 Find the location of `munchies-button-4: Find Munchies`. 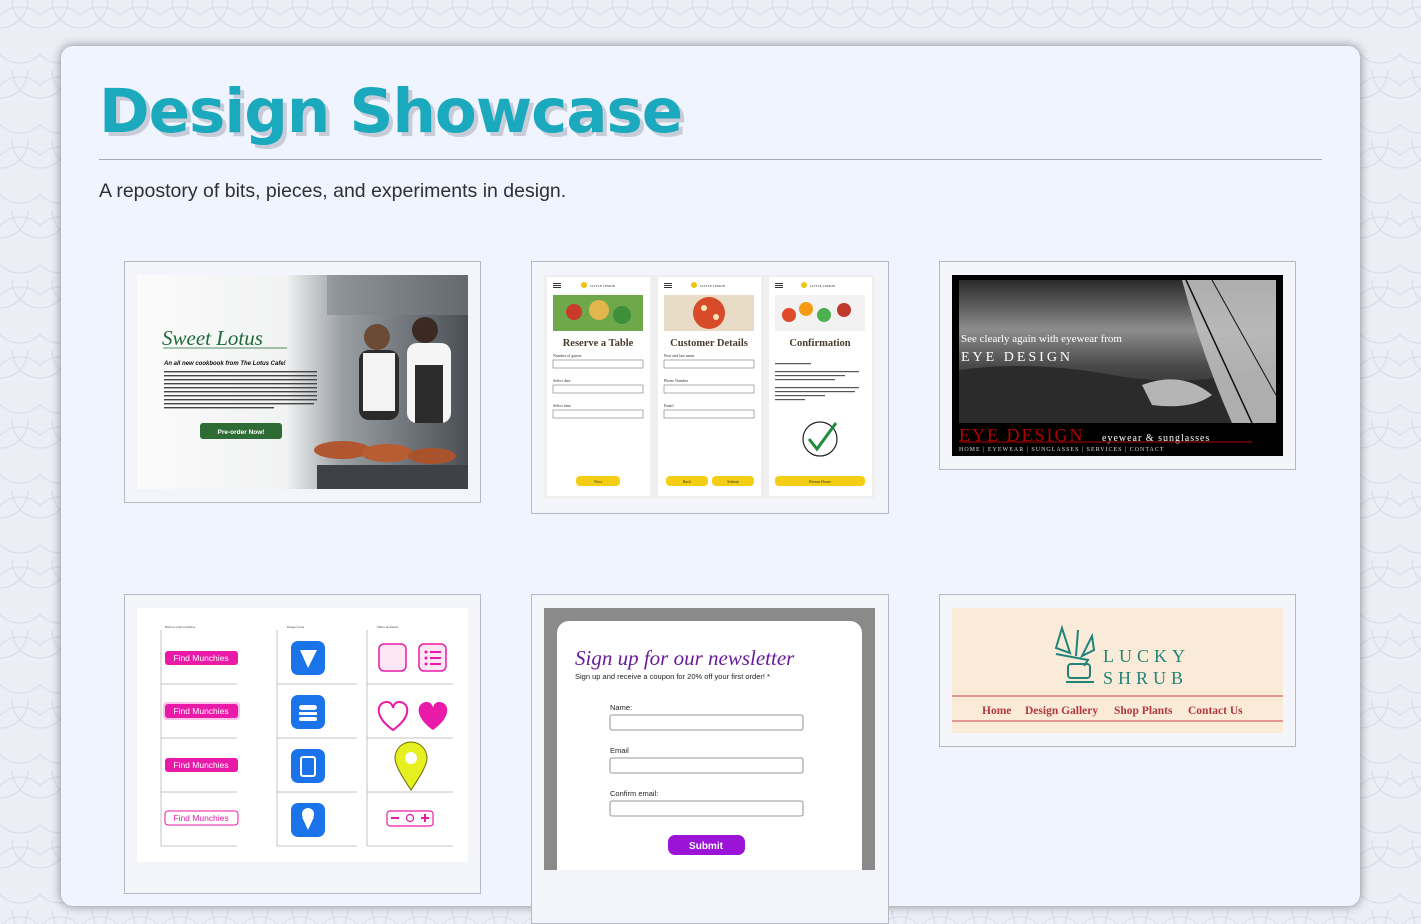

munchies-button-4: Find Munchies is located at coordinates (200, 818).